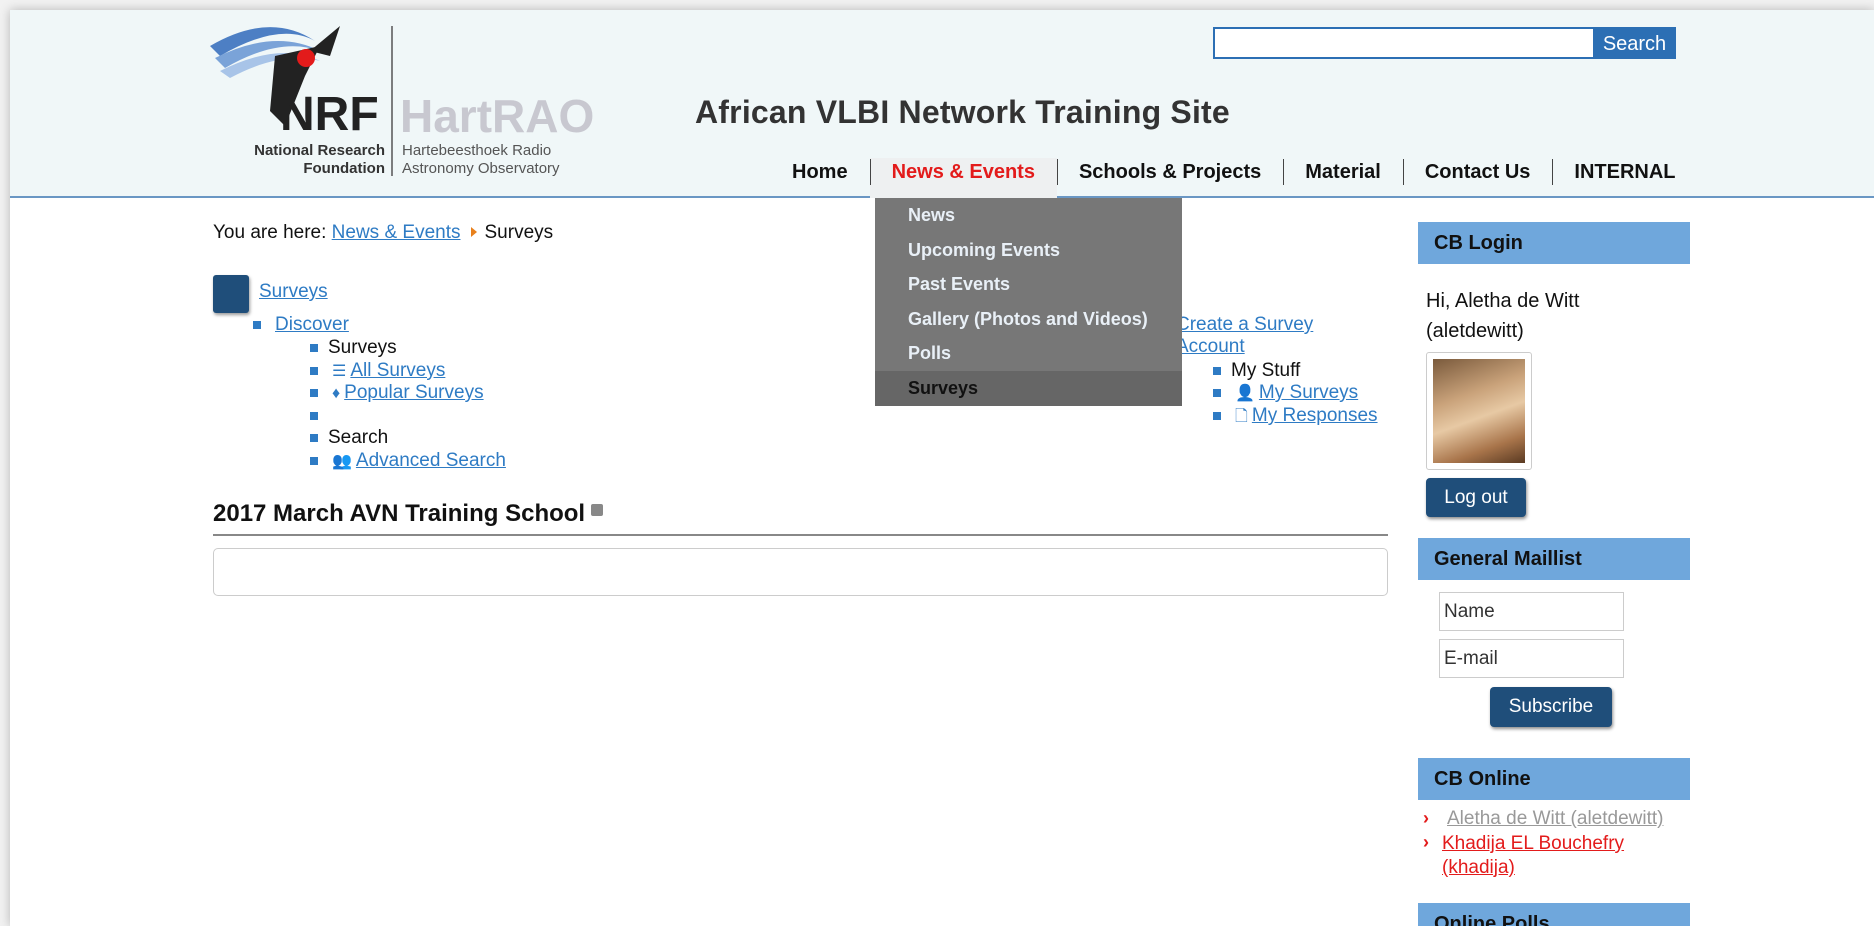  Describe the element at coordinates (800, 572) in the screenshot. I see `content-box` at that location.